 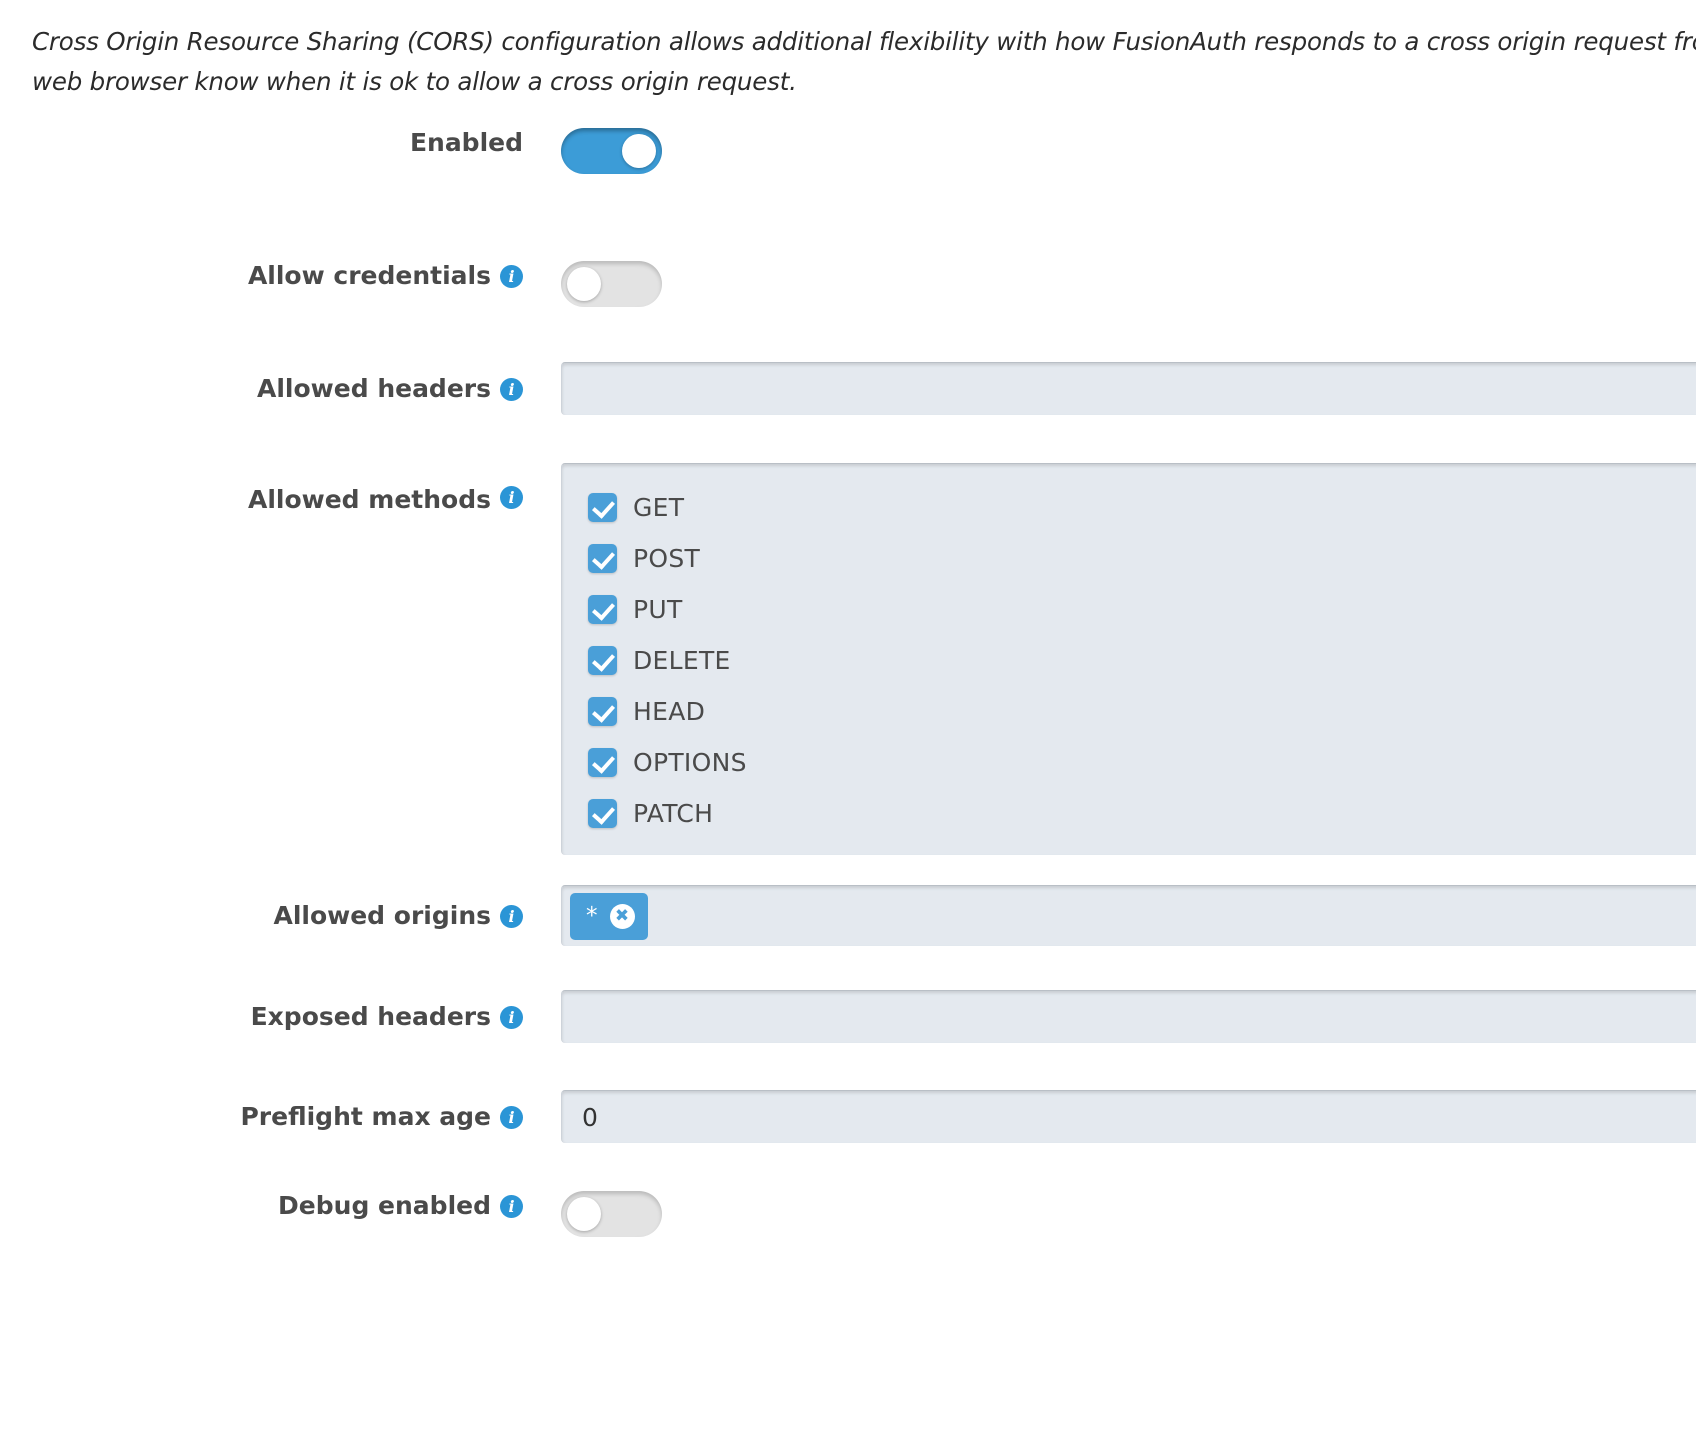 I want to click on label-preflight-max-age-text: Preflight max age, so click(x=365, y=1116).